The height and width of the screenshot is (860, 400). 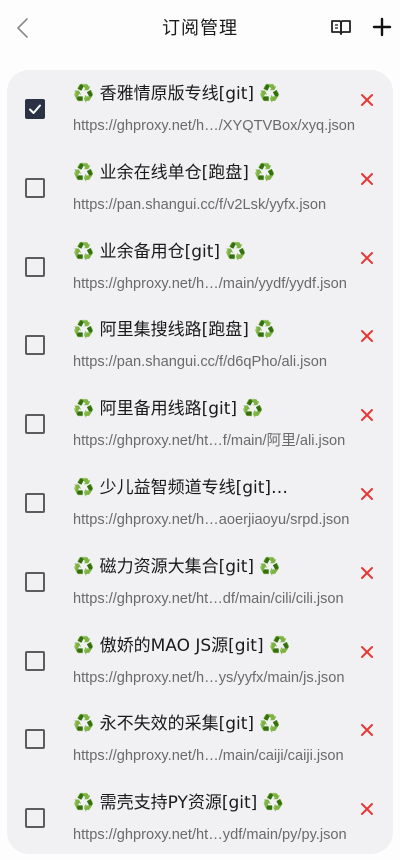 What do you see at coordinates (168, 409) in the screenshot?
I see `subscription-name: ♻️ 阿里备用线路[git] ♻️` at bounding box center [168, 409].